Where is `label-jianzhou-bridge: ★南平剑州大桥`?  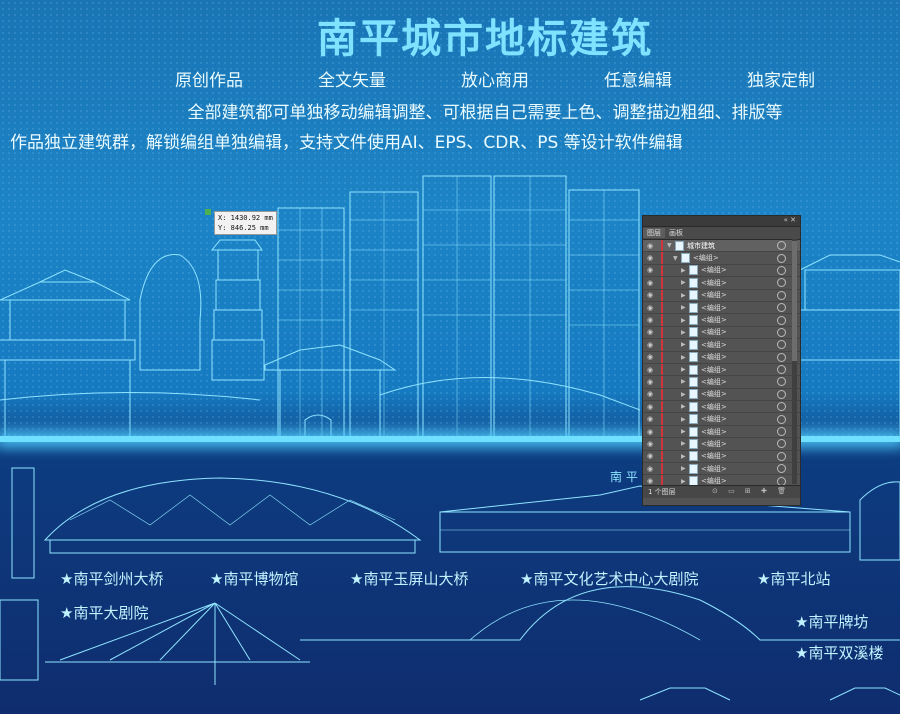
label-jianzhou-bridge: ★南平剑州大桥 is located at coordinates (112, 579).